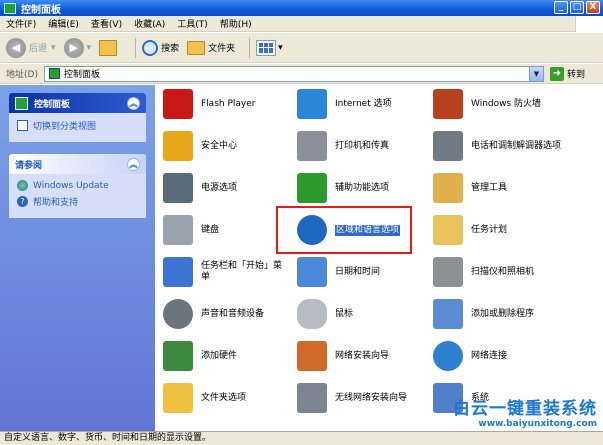 This screenshot has width=603, height=445. What do you see at coordinates (160, 47) in the screenshot?
I see `search-button: 搜索` at bounding box center [160, 47].